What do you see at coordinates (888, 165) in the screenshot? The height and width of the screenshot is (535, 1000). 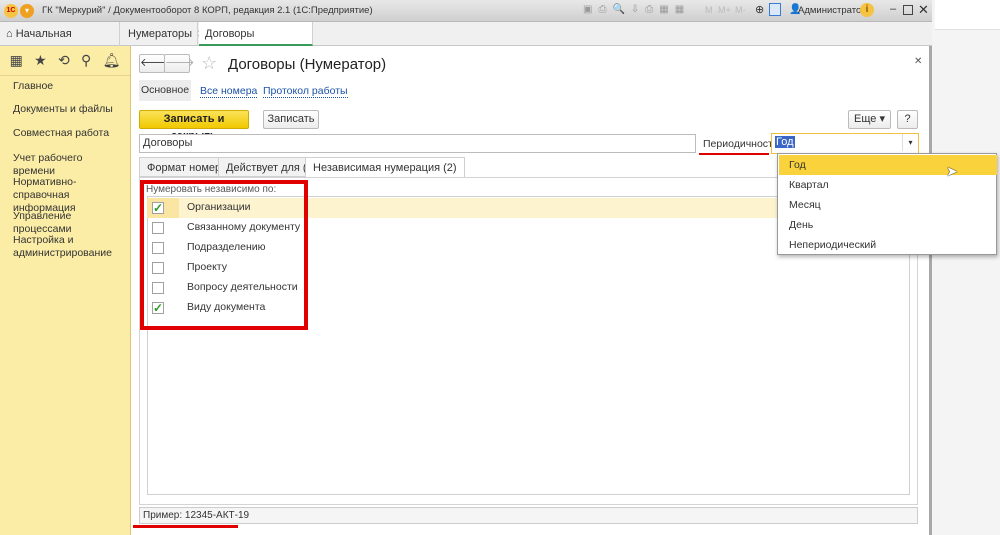 I see `dropdown-option-year: Год` at bounding box center [888, 165].